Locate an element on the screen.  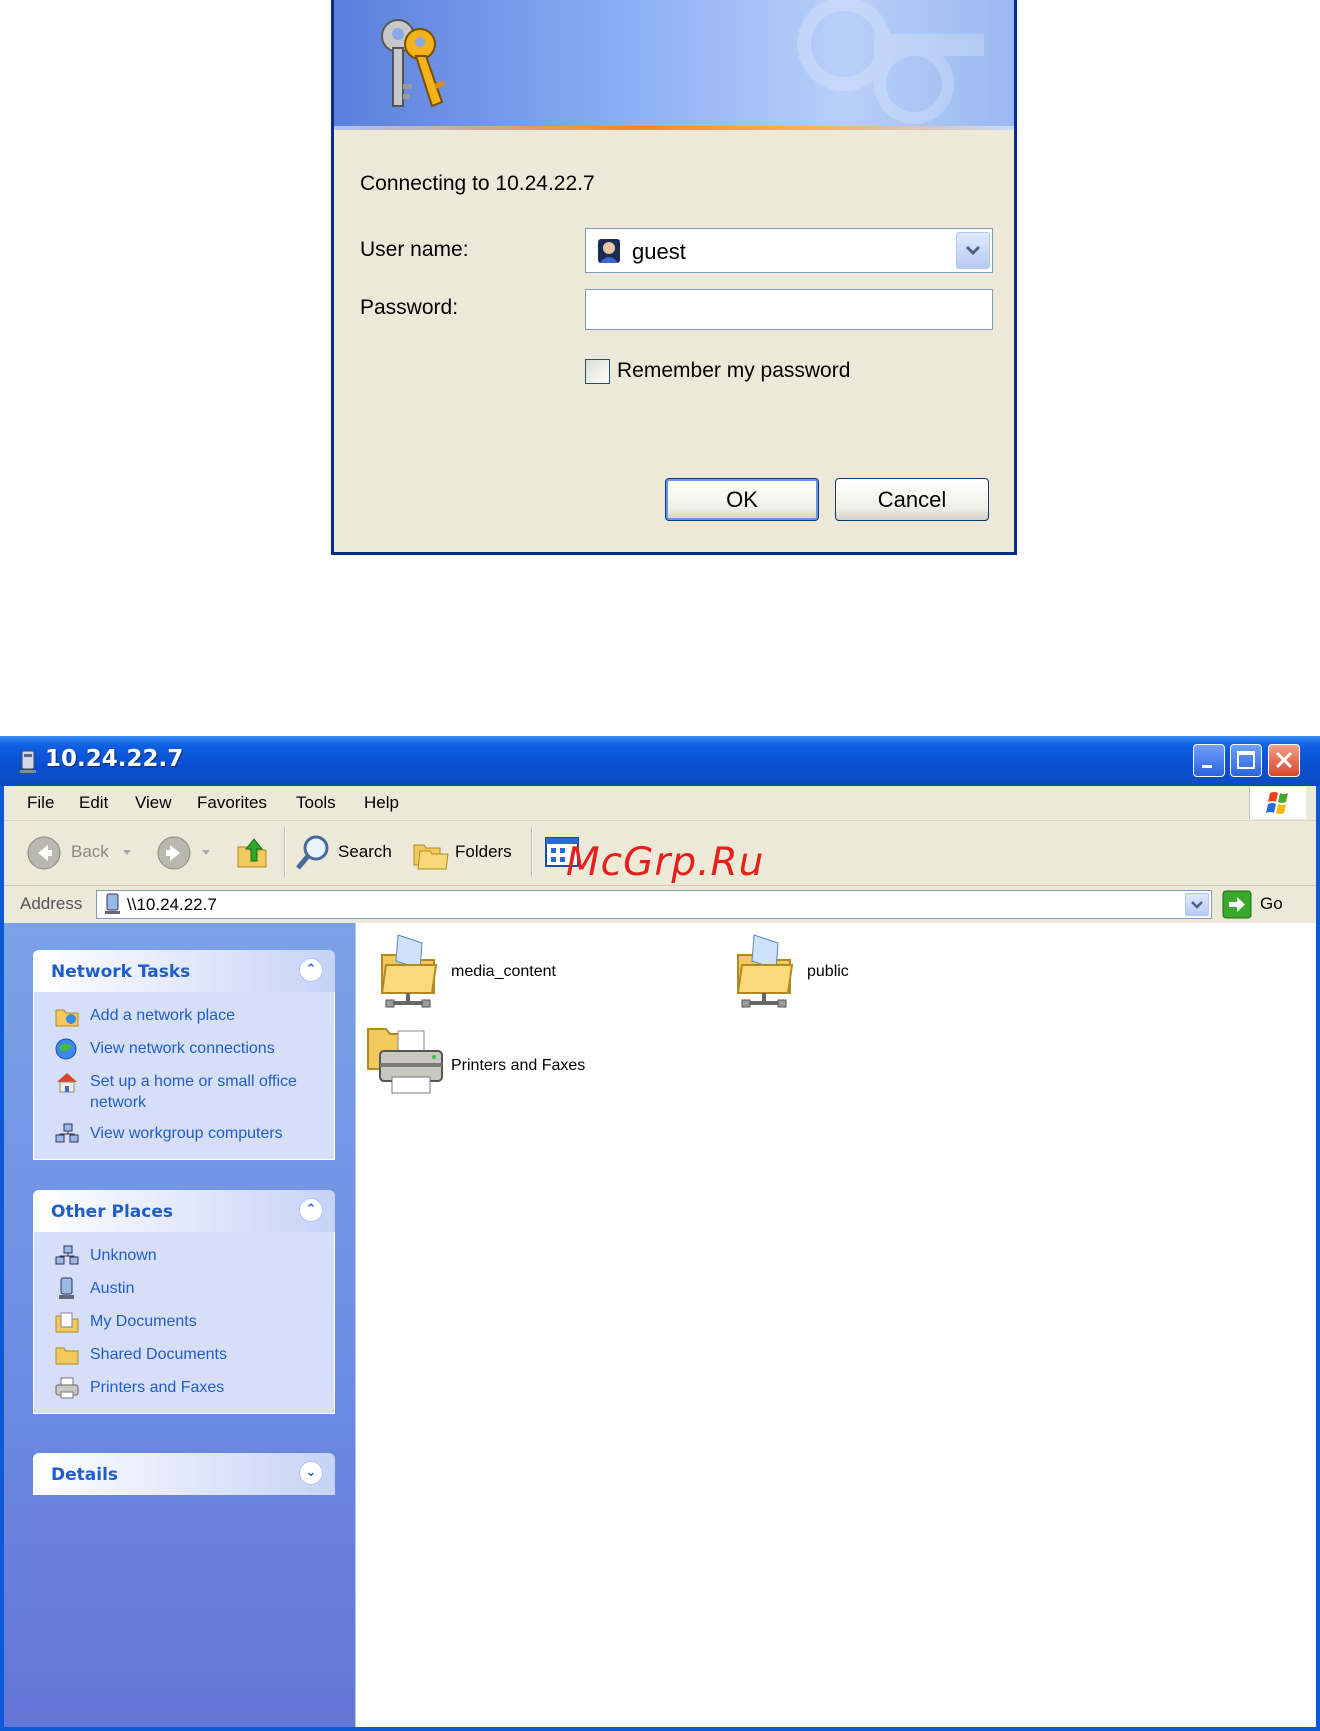
minimize-button is located at coordinates (1209, 760).